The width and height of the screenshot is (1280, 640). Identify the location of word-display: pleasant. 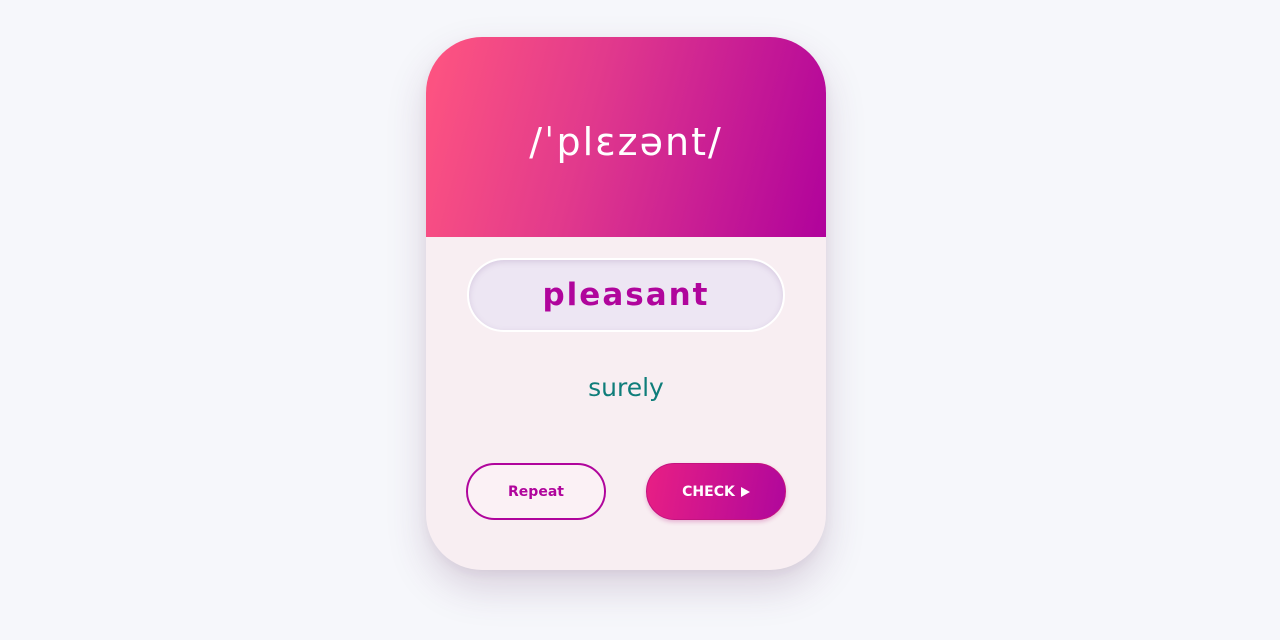
(626, 295).